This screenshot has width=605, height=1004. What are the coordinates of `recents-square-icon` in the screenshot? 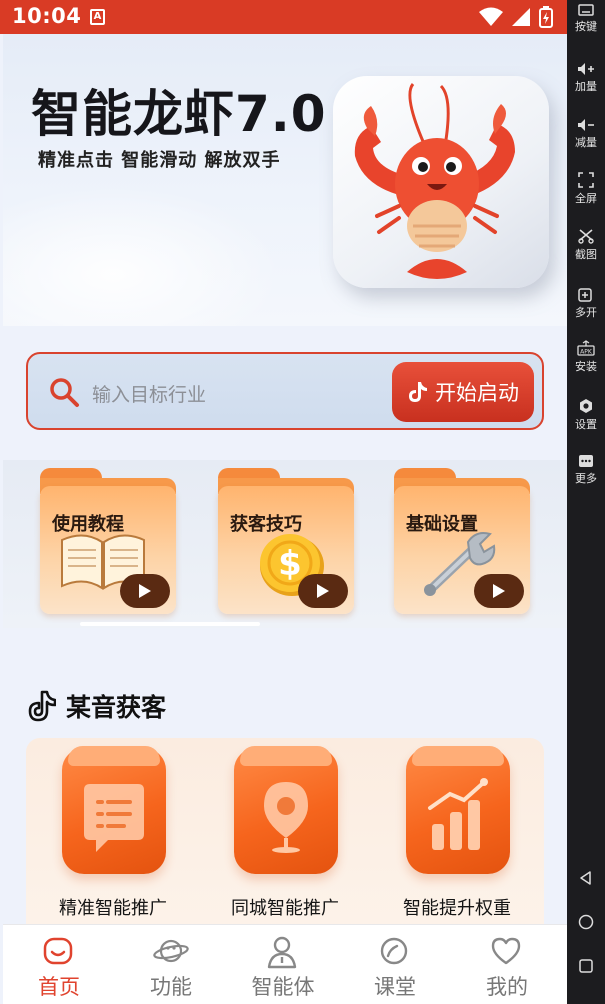 It's located at (586, 966).